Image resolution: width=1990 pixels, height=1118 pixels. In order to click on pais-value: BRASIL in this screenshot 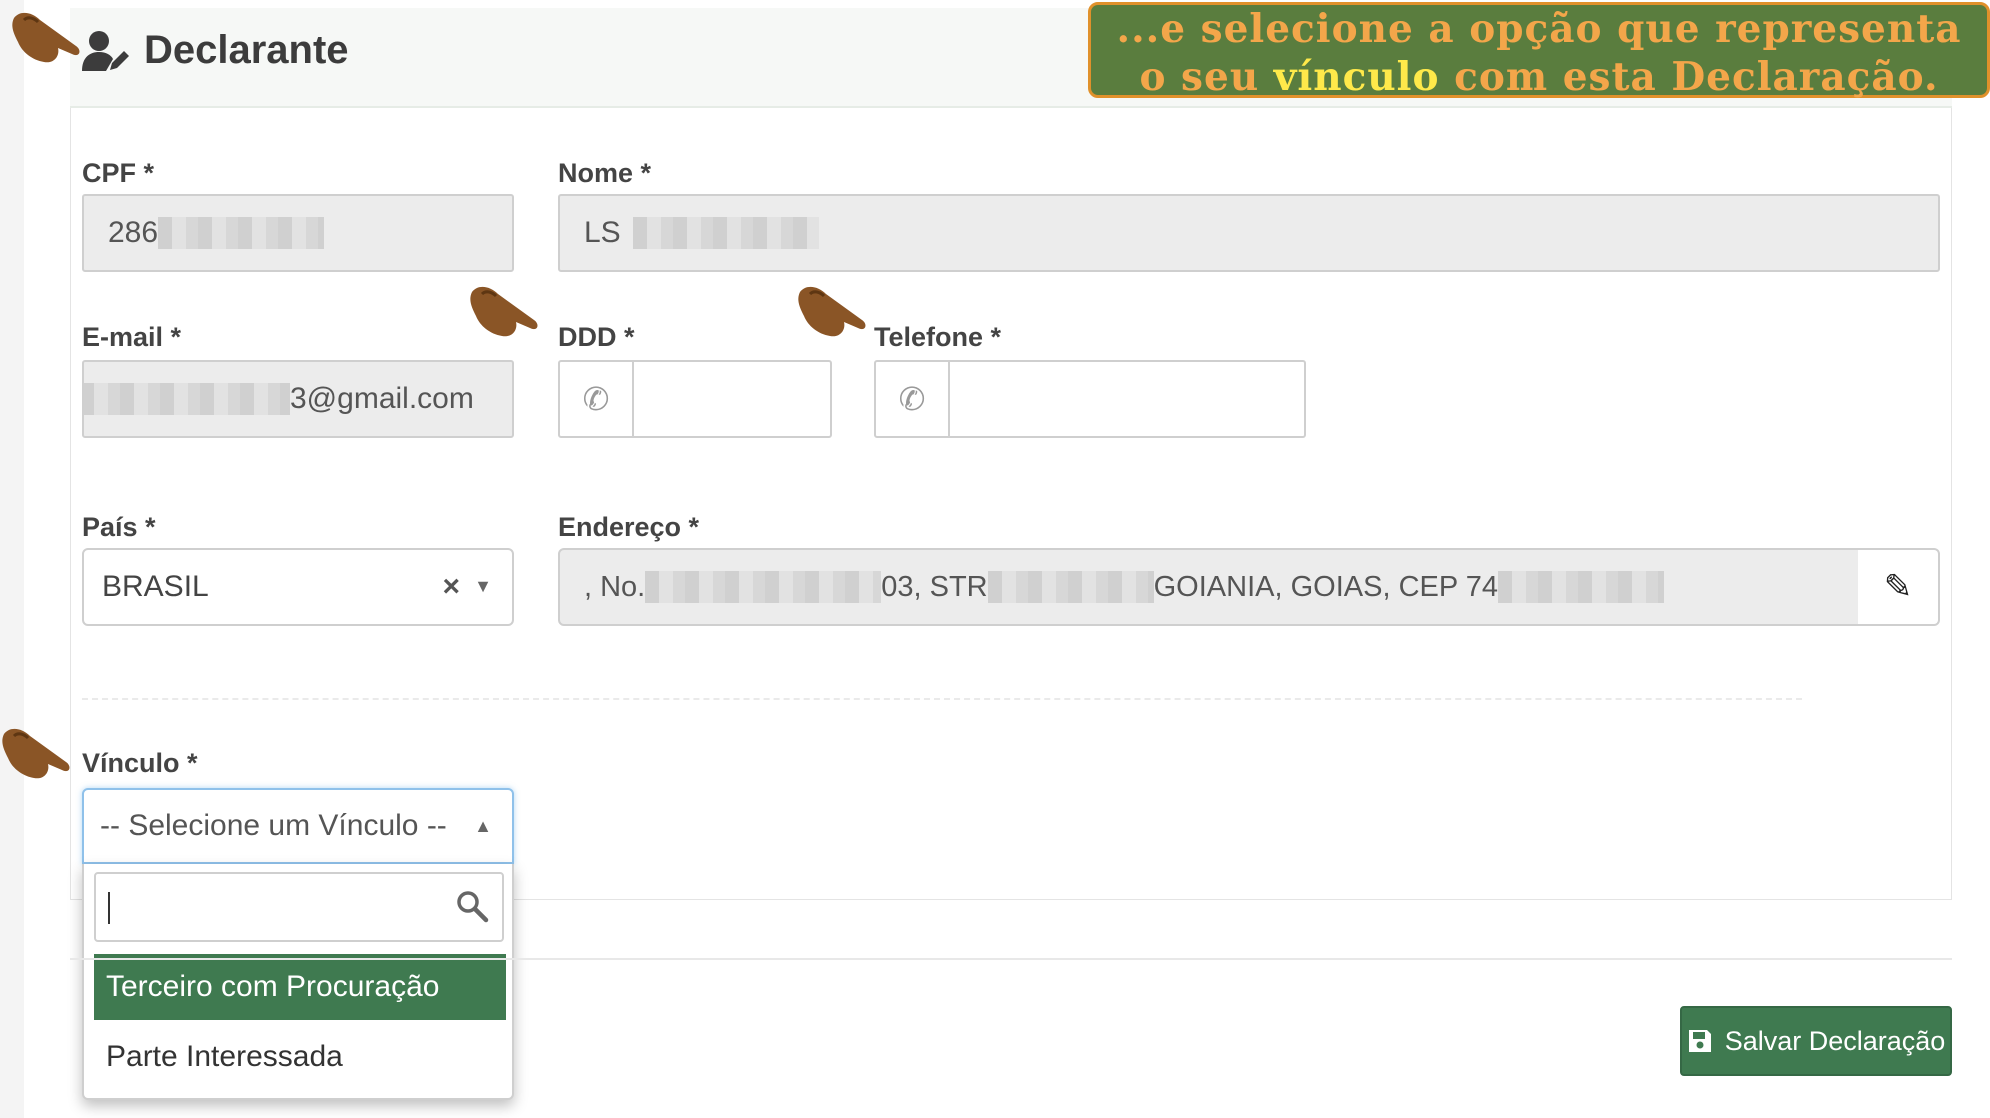, I will do `click(155, 586)`.